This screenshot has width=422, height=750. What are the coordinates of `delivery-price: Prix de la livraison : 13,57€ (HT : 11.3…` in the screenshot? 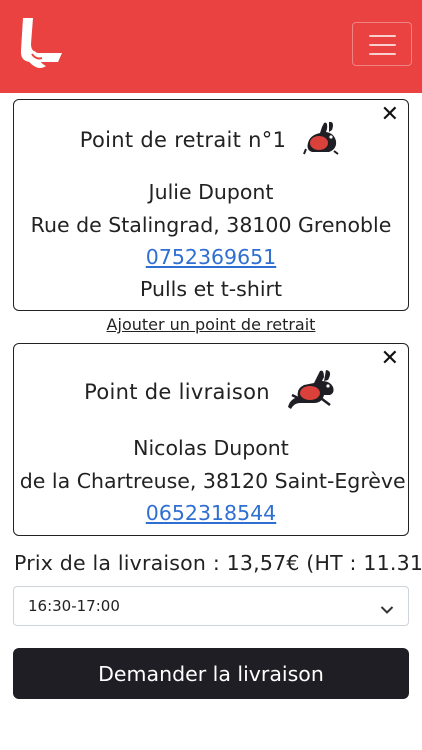 It's located at (218, 563).